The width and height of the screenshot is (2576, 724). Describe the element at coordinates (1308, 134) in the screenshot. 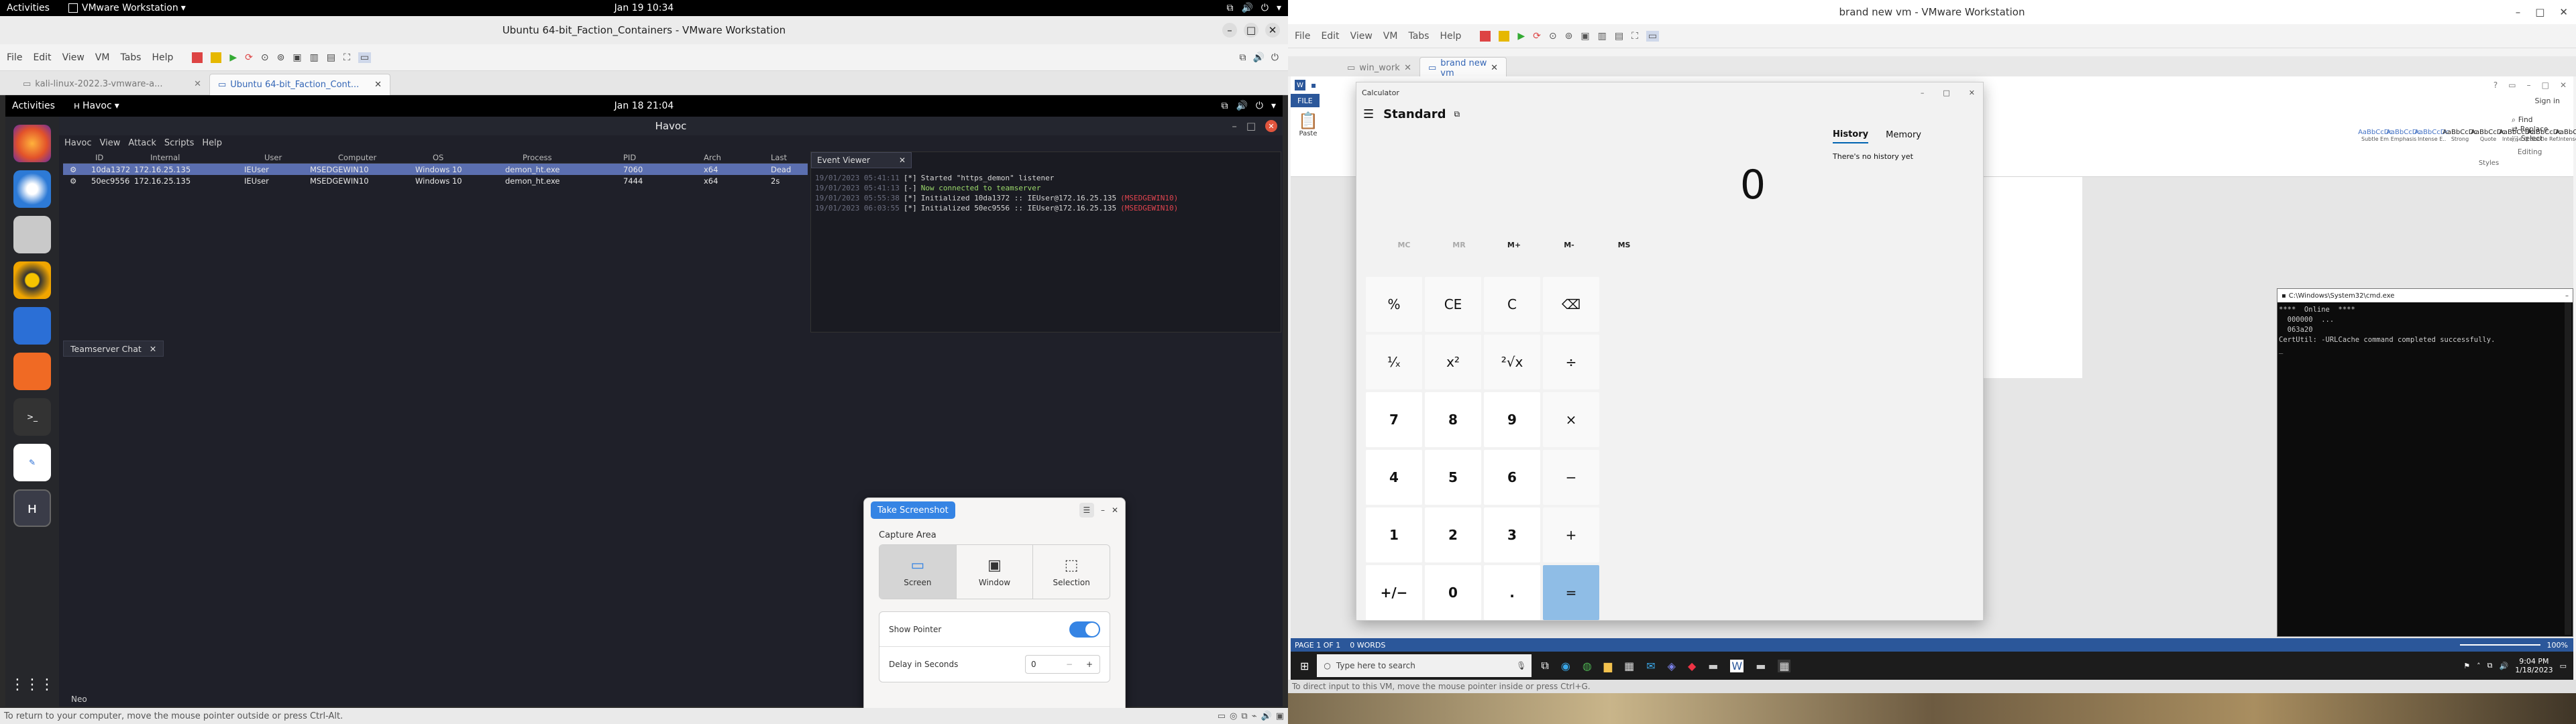

I see `paste-button: 📋 Paste` at that location.